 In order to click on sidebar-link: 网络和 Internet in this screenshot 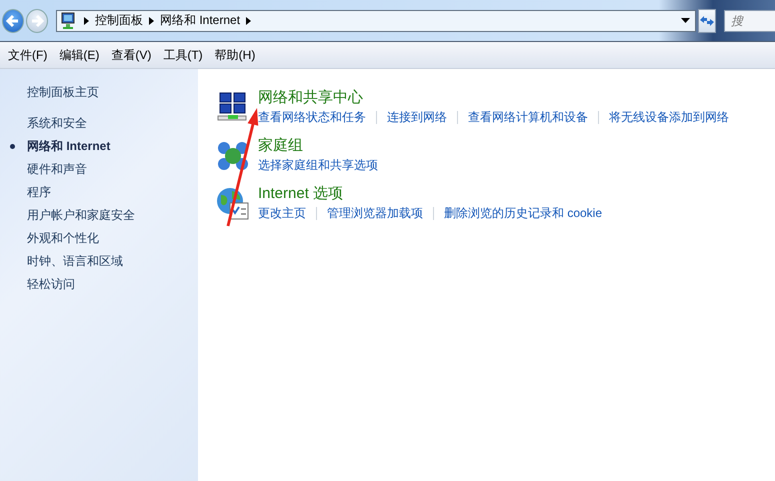, I will do `click(68, 146)`.